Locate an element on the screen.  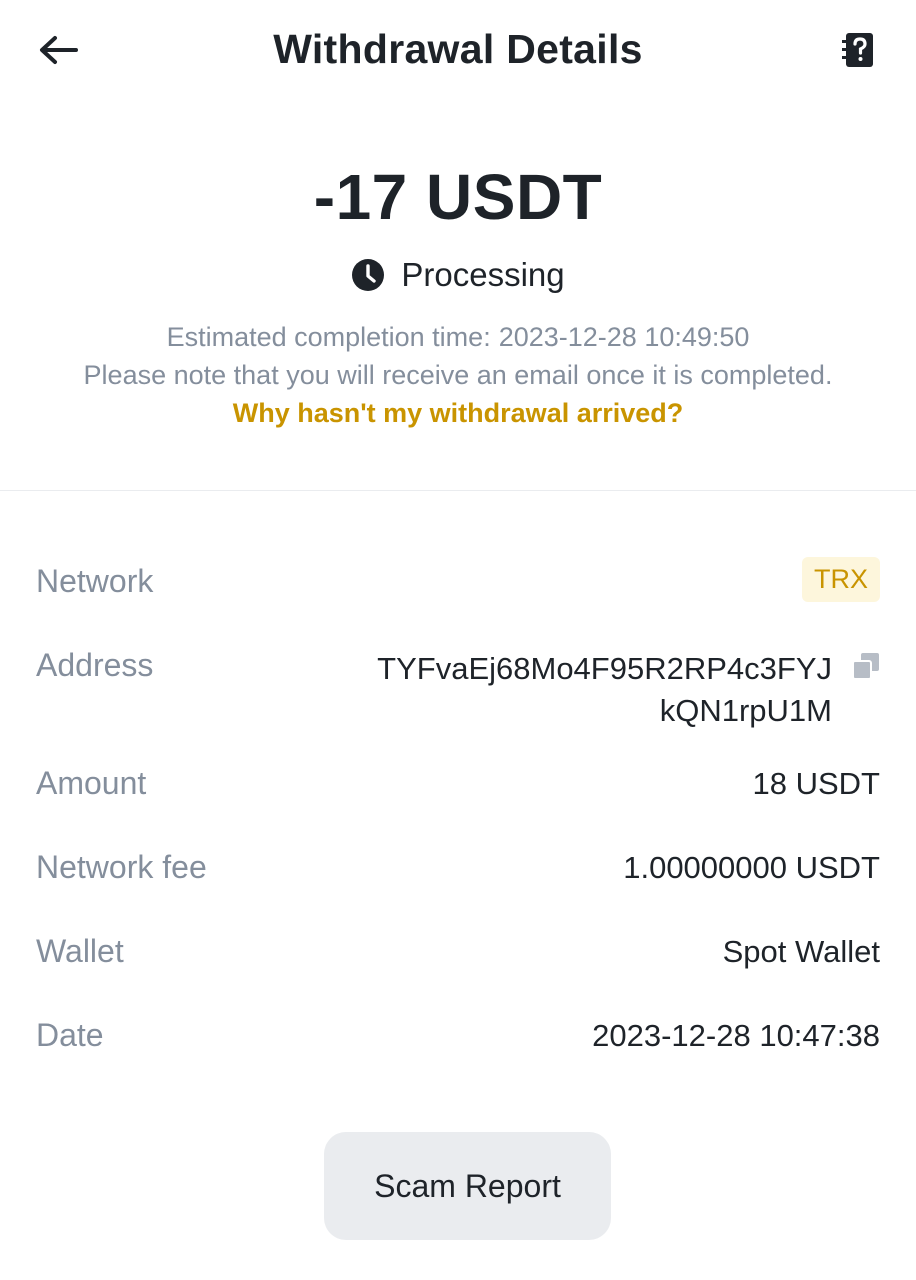
withdrawal-help-link: Why hasn't my withdrawal arrived? is located at coordinates (458, 413).